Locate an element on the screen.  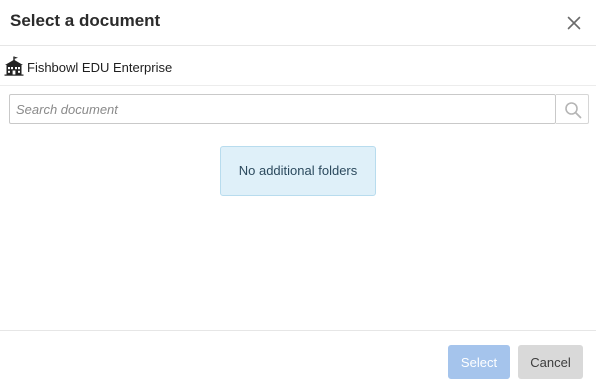
dialog-title: Select a document is located at coordinates (85, 20).